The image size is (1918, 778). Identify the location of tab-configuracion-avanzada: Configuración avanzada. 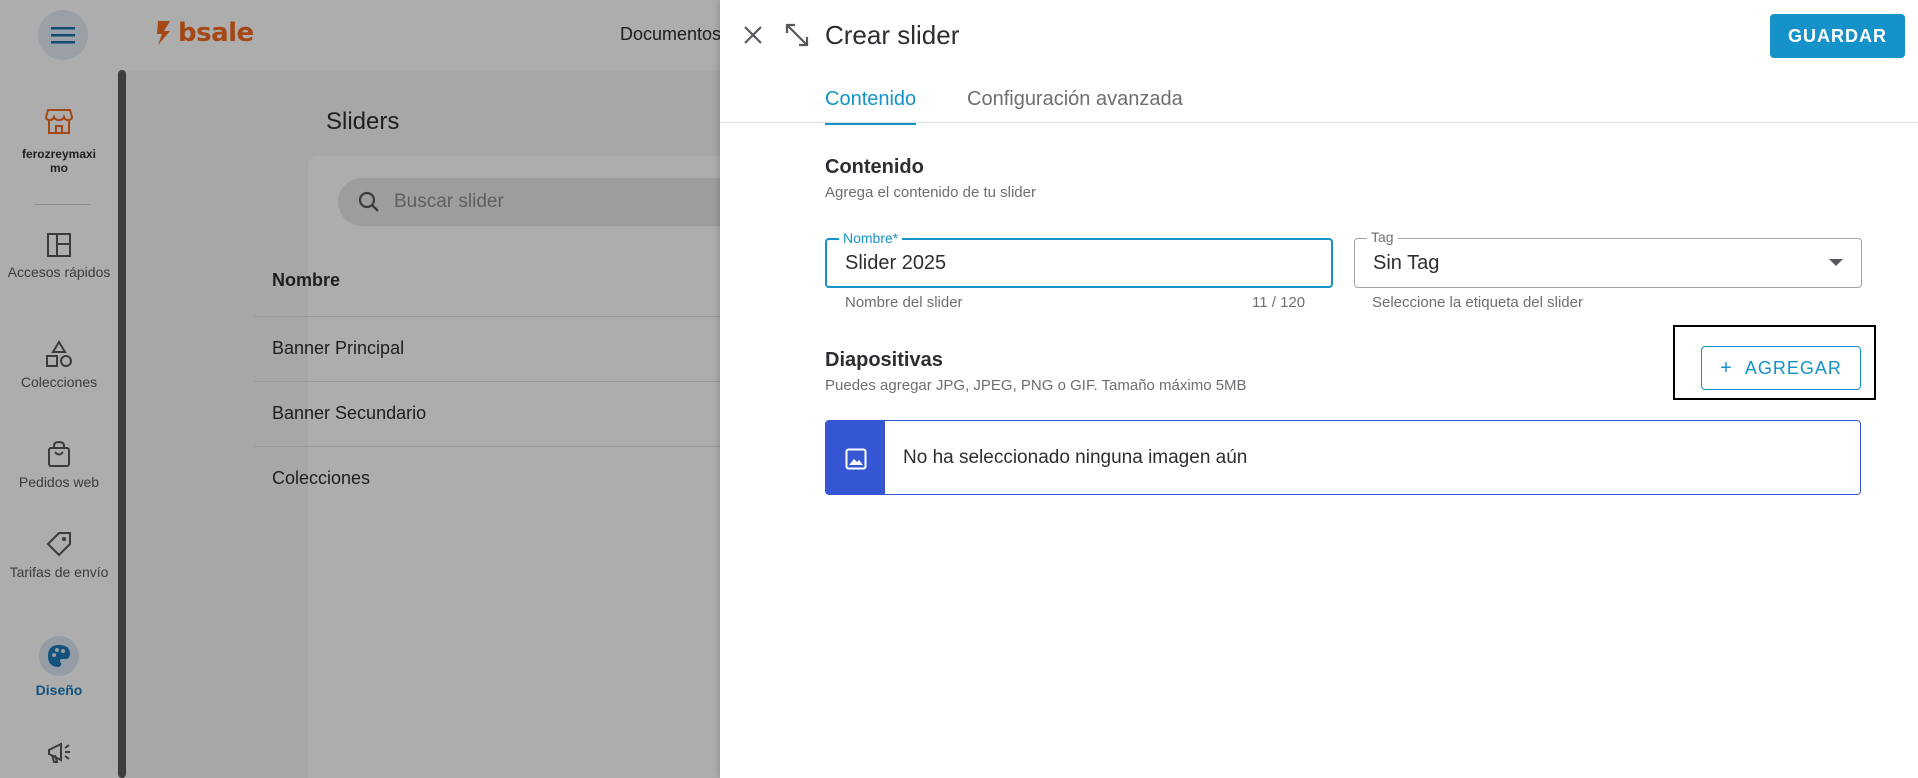
(1075, 105).